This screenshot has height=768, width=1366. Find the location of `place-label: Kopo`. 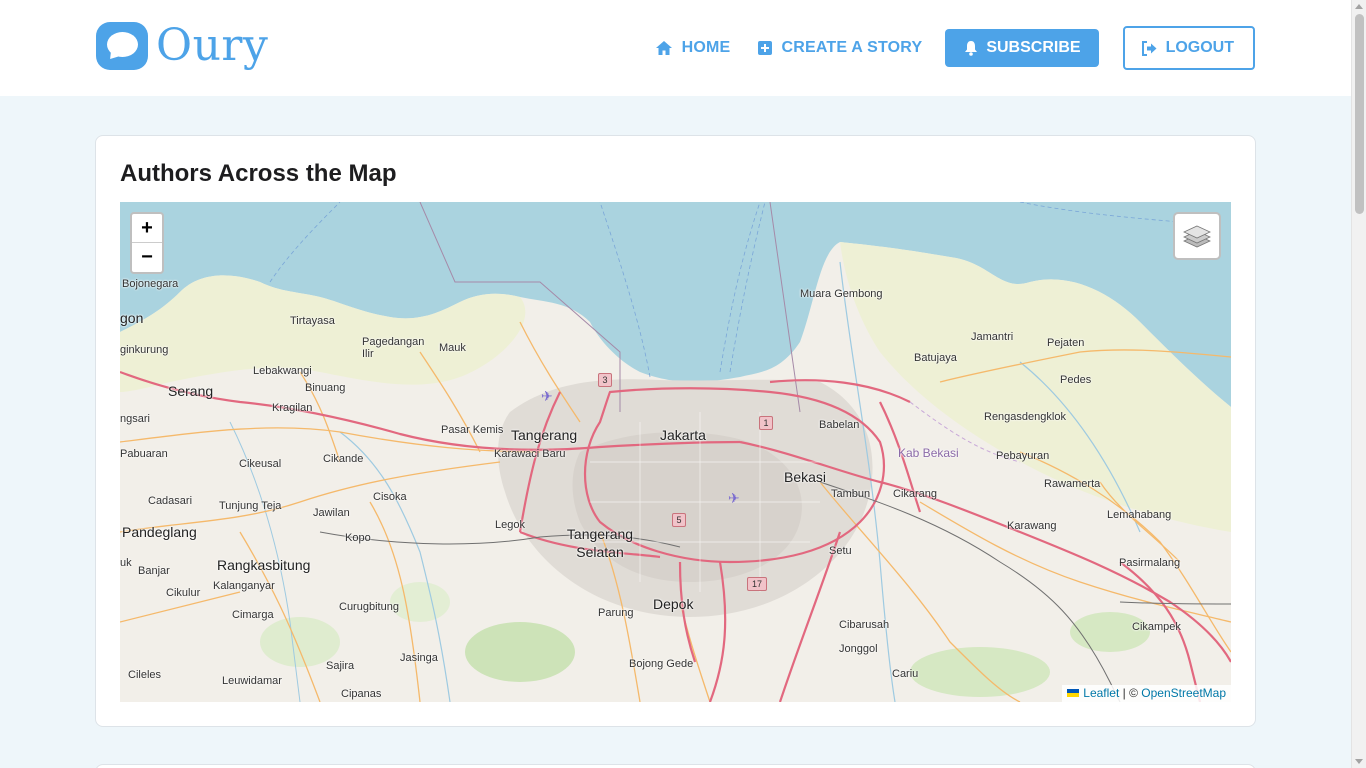

place-label: Kopo is located at coordinates (358, 538).